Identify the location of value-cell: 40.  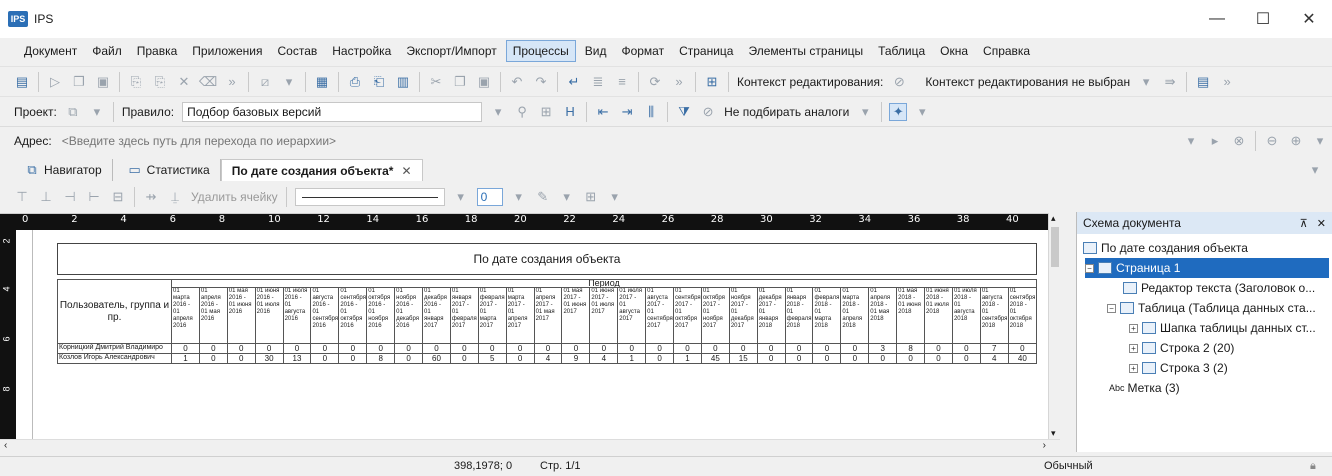
(1022, 358).